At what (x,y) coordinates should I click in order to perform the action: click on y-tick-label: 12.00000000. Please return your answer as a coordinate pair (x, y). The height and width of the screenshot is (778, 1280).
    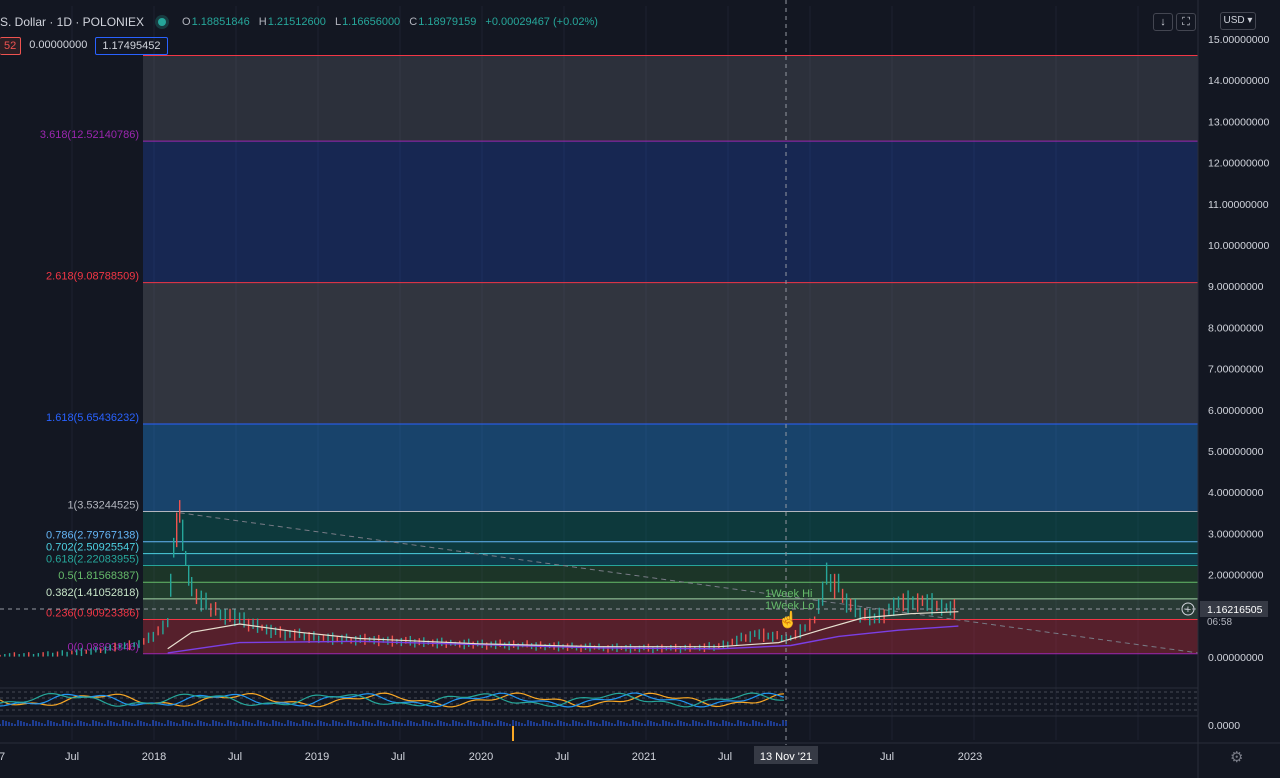
    Looking at the image, I should click on (1238, 164).